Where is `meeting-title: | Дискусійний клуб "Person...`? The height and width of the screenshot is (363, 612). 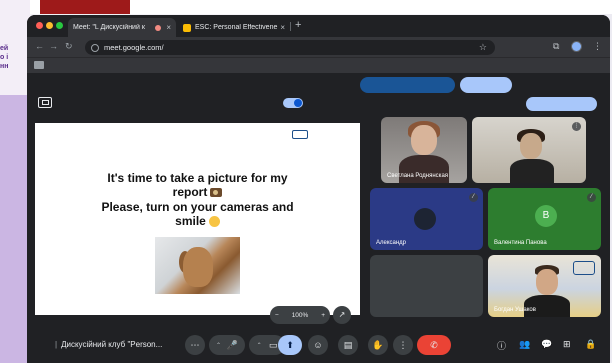 meeting-title: | Дискусійний клуб "Person... is located at coordinates (109, 344).